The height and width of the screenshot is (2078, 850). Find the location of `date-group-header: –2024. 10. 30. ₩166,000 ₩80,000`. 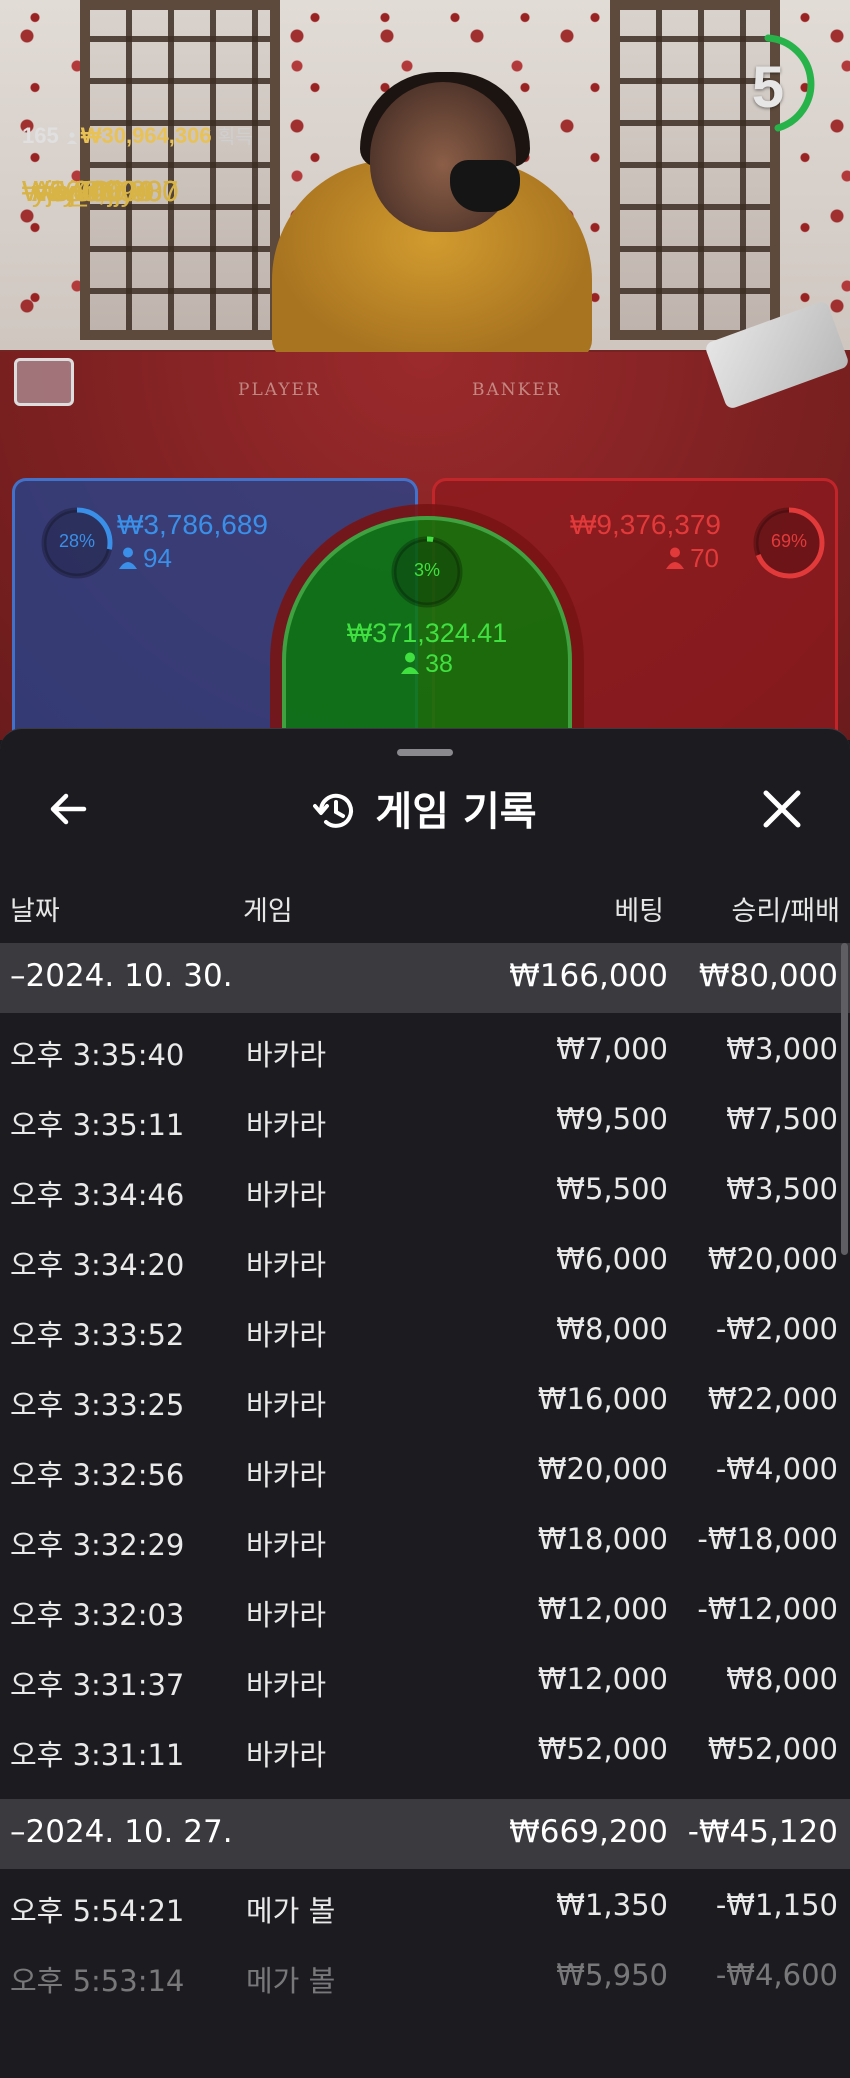

date-group-header: –2024. 10. 30. ₩166,000 ₩80,000 is located at coordinates (425, 978).